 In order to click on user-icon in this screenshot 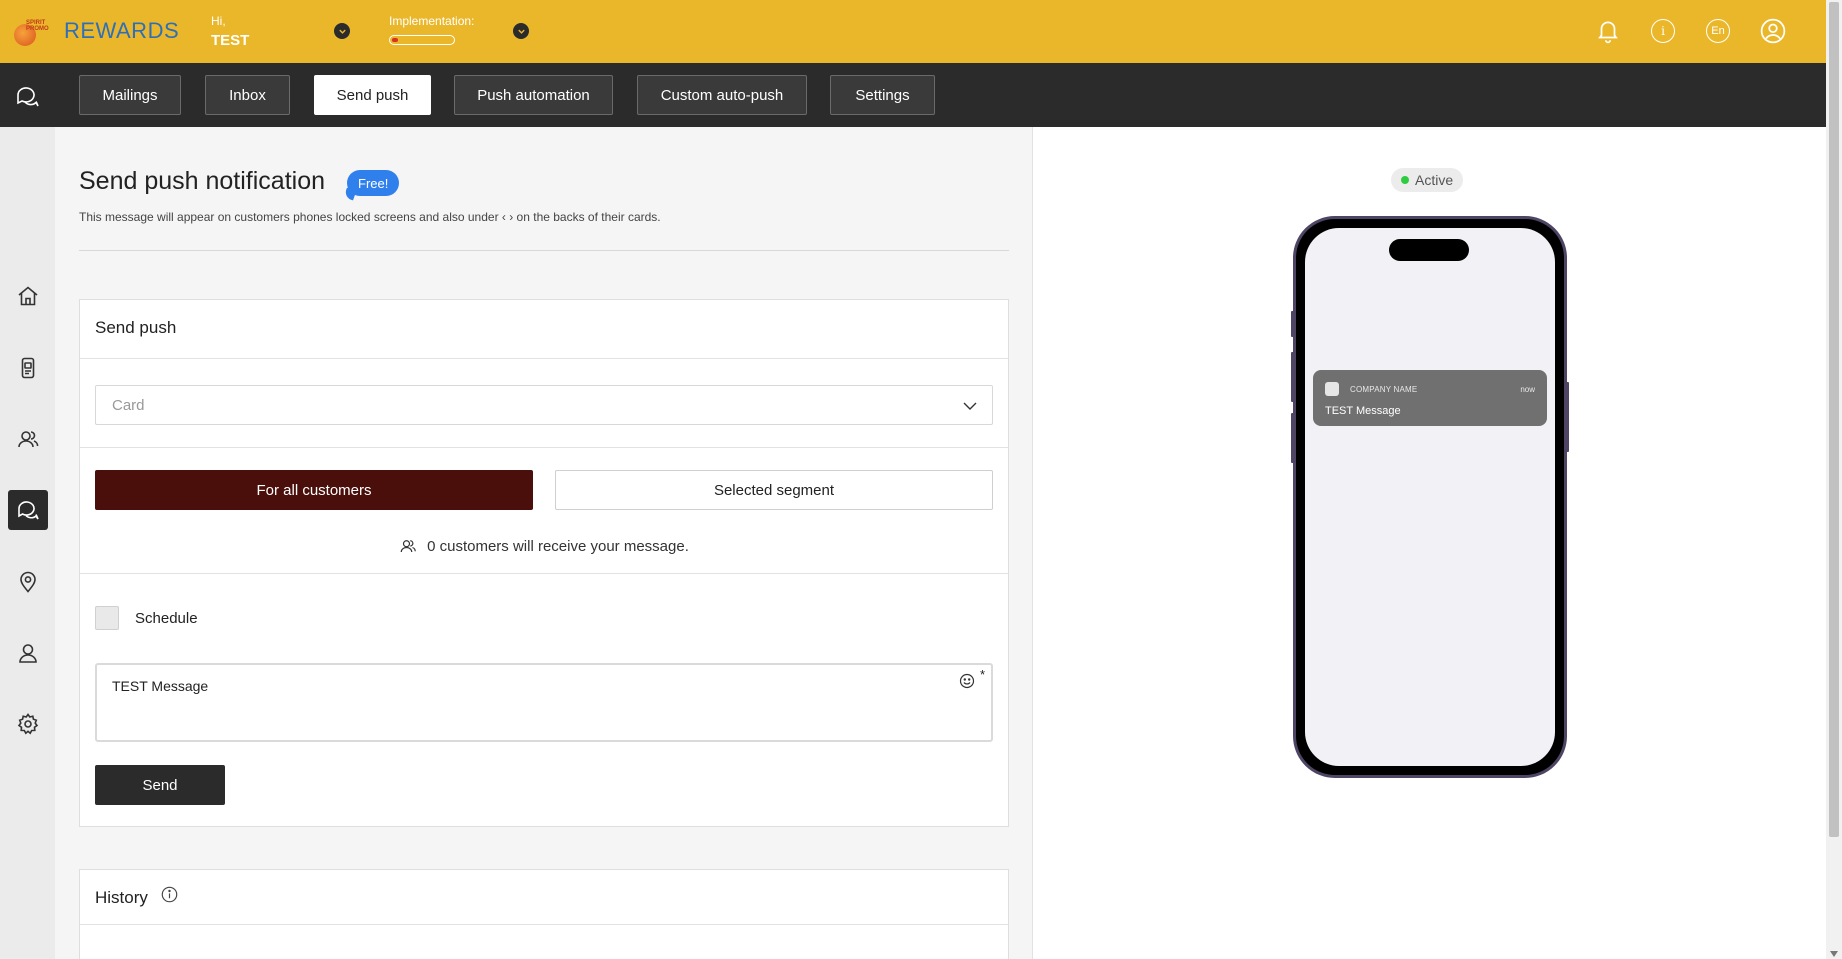, I will do `click(28, 653)`.